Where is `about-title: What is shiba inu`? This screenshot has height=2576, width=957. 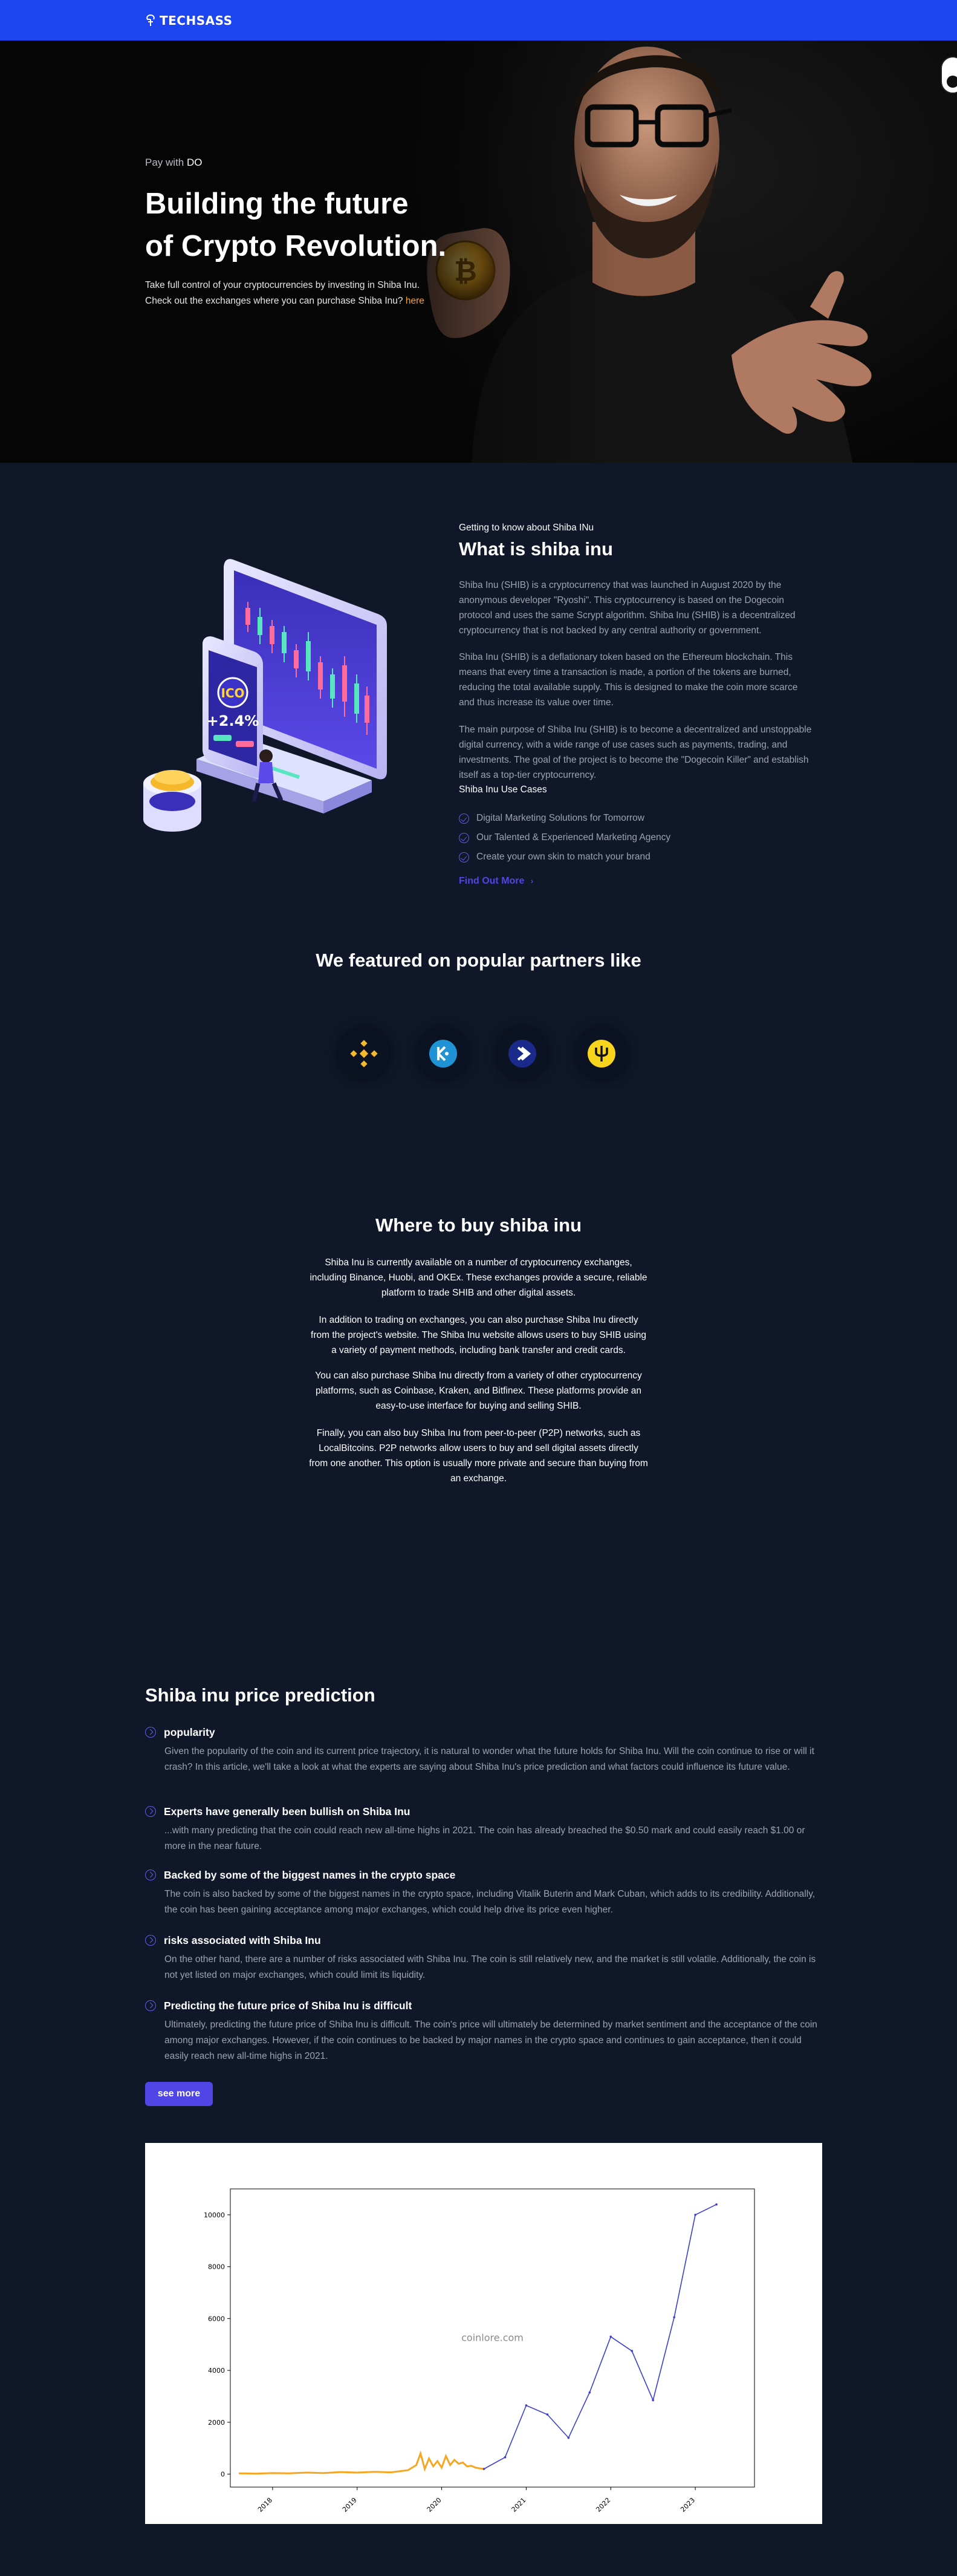 about-title: What is shiba inu is located at coordinates (536, 548).